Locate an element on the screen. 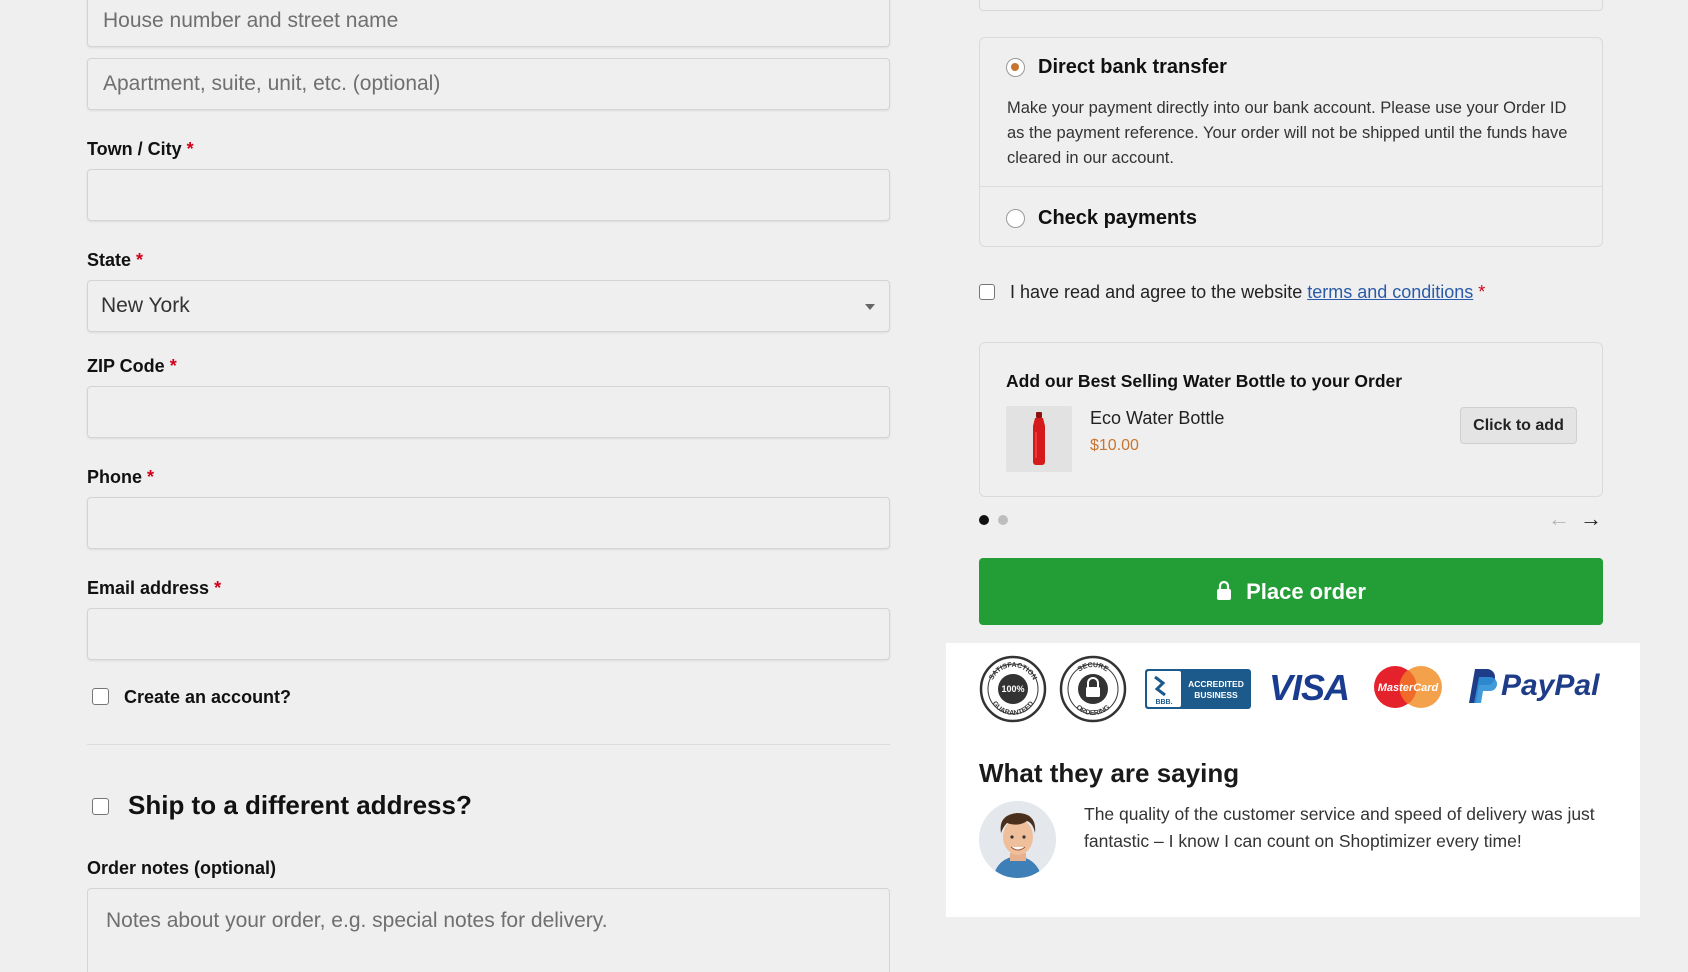 The image size is (1688, 972). water-bottle-icon is located at coordinates (1039, 438).